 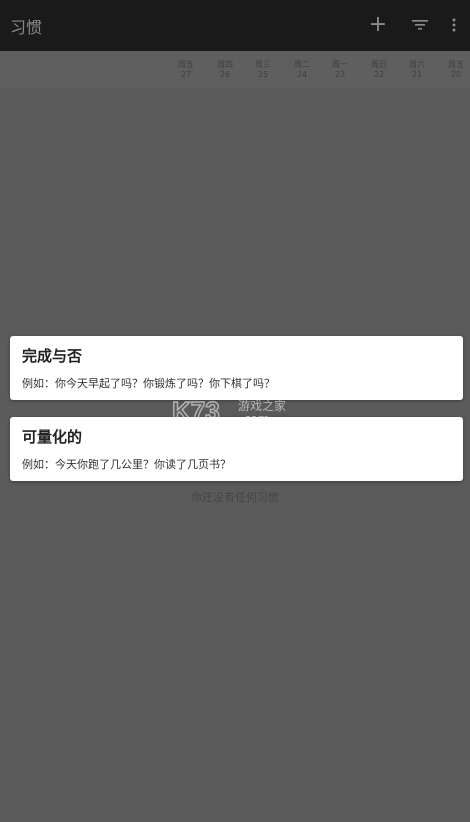 I want to click on day-weekday: 周二, so click(x=302, y=64).